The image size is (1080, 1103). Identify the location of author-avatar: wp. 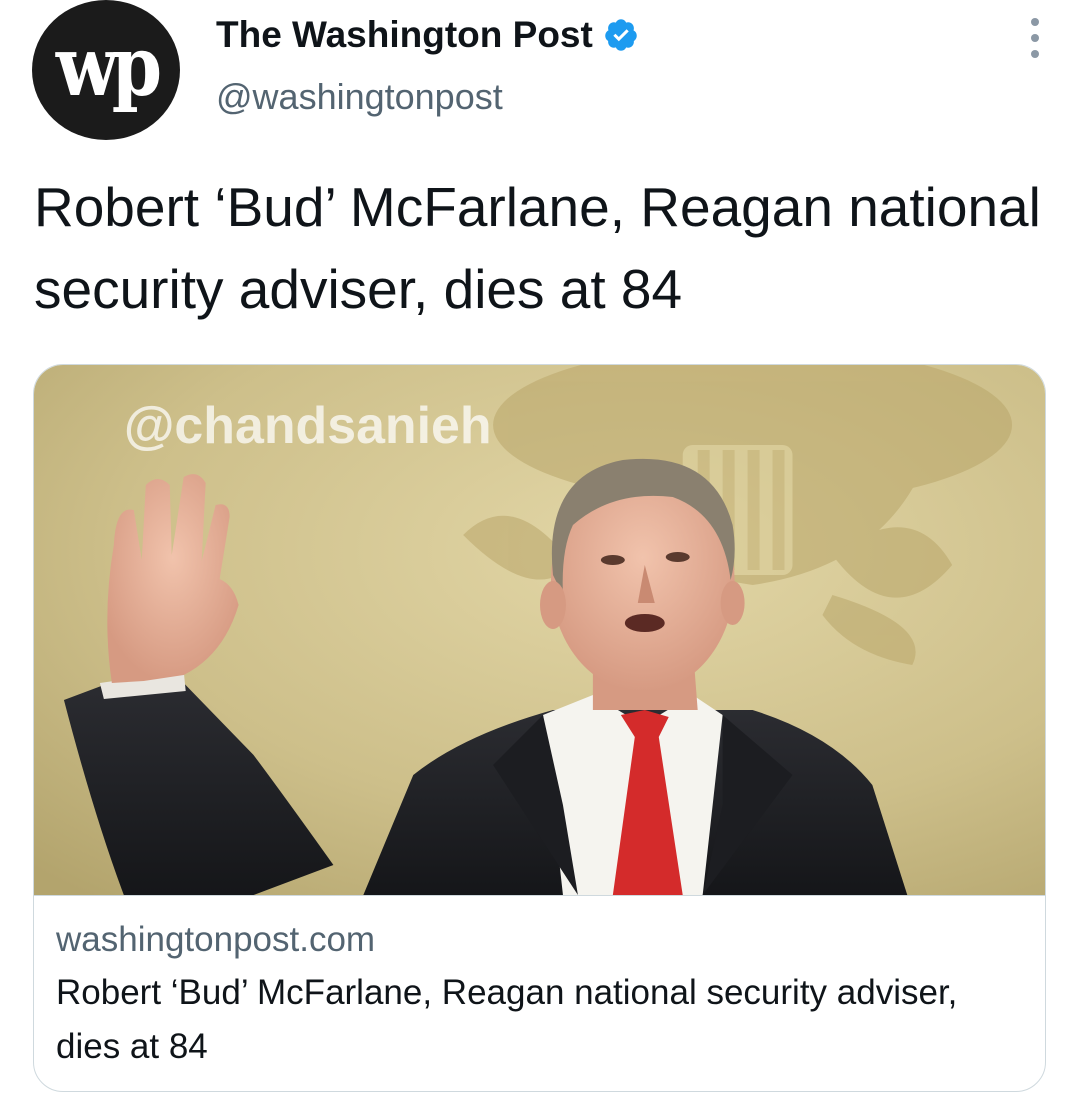
(106, 70).